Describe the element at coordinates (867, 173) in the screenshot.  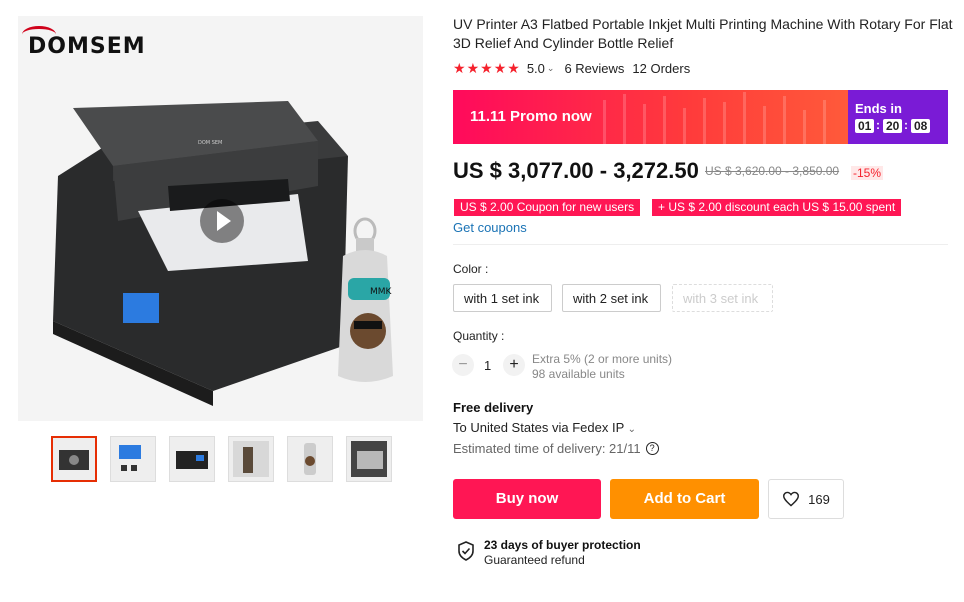
I see `discount-badge: -15%` at that location.